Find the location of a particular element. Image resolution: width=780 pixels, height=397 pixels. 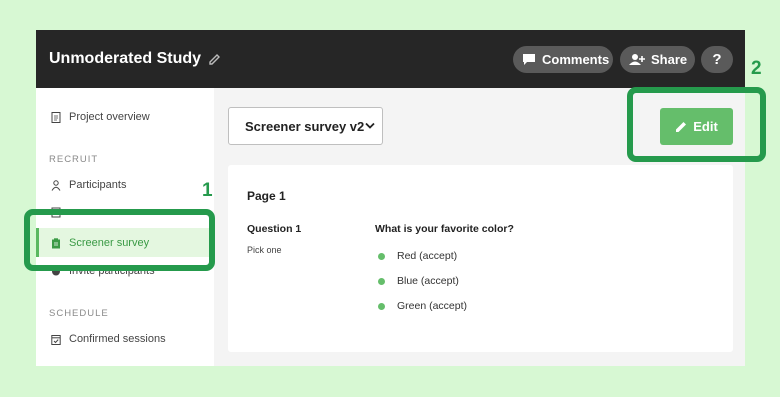

question-label: Question 1 is located at coordinates (274, 229).